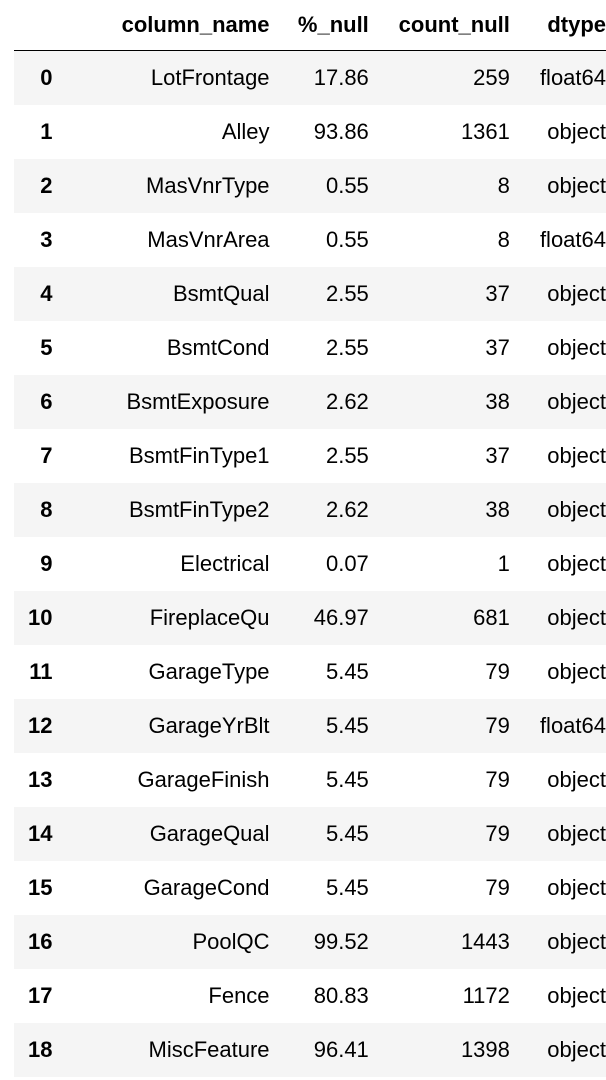  Describe the element at coordinates (46, 185) in the screenshot. I see `row-index: 2` at that location.